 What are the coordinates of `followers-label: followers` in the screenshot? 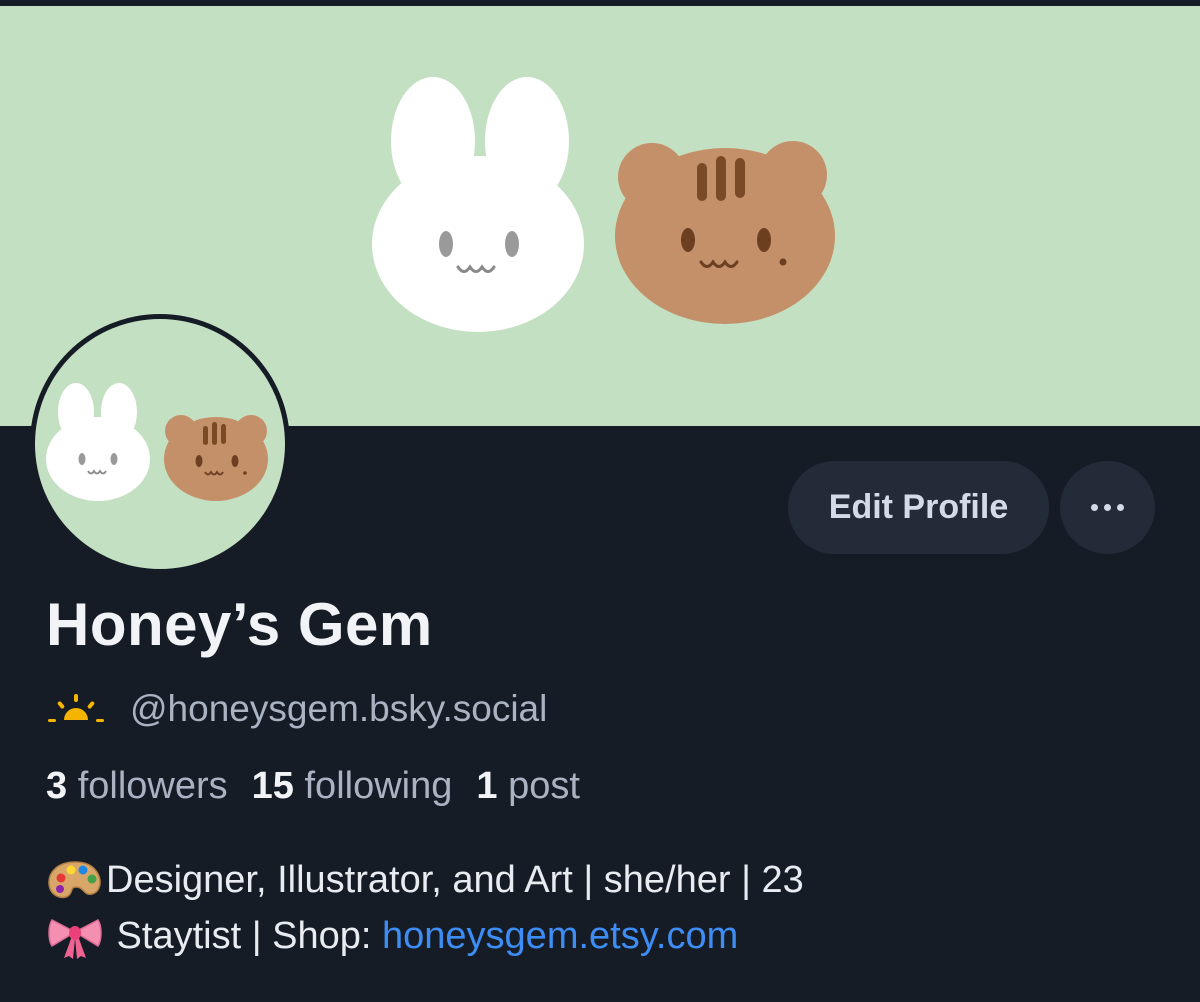 It's located at (152, 786).